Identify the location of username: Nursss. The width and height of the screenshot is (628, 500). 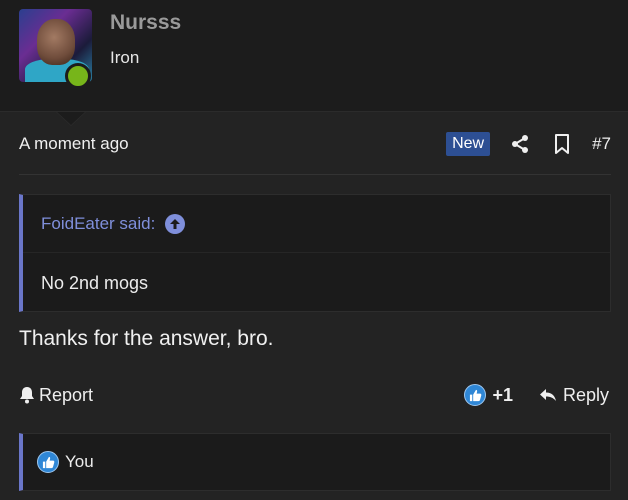
(145, 23).